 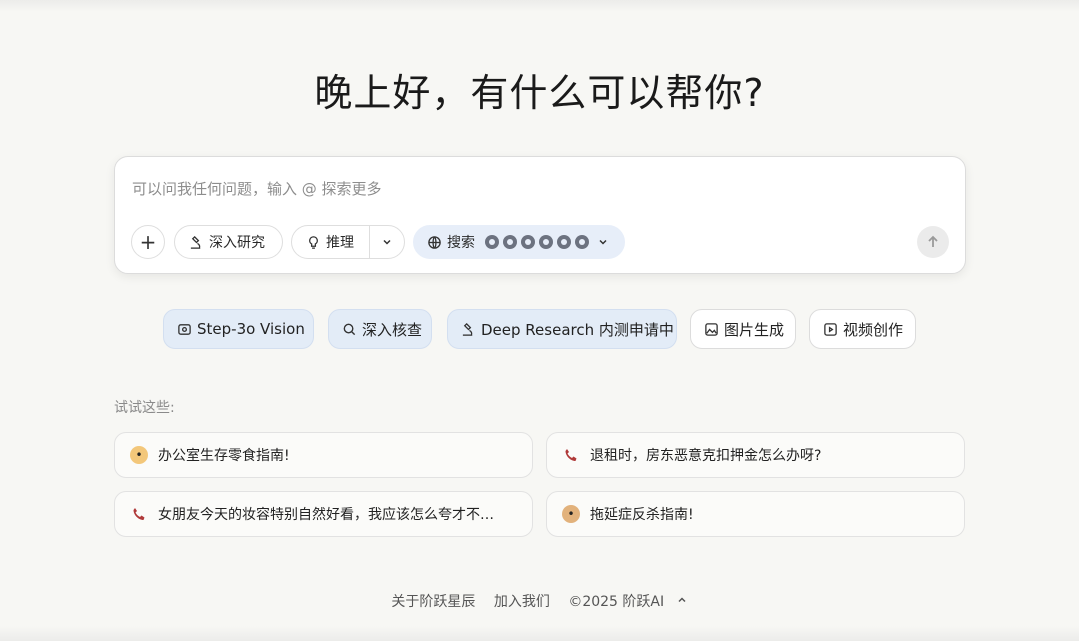 I want to click on chip-label: 图片生成, so click(x=754, y=329).